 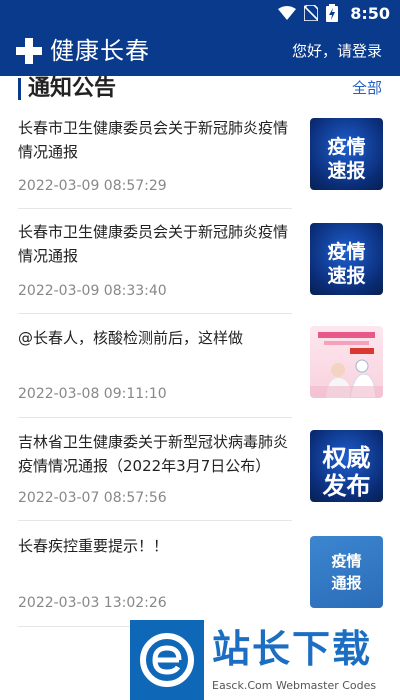 I want to click on news-date: 2022-03-09 08:57:29, so click(x=92, y=186).